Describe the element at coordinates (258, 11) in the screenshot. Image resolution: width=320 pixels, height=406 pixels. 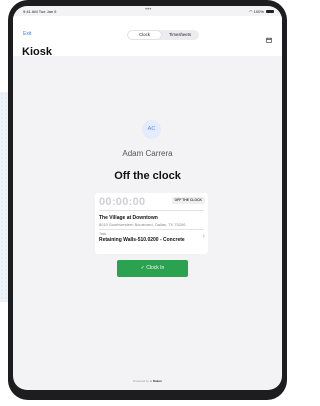
I see `battery-percentage: 100%` at that location.